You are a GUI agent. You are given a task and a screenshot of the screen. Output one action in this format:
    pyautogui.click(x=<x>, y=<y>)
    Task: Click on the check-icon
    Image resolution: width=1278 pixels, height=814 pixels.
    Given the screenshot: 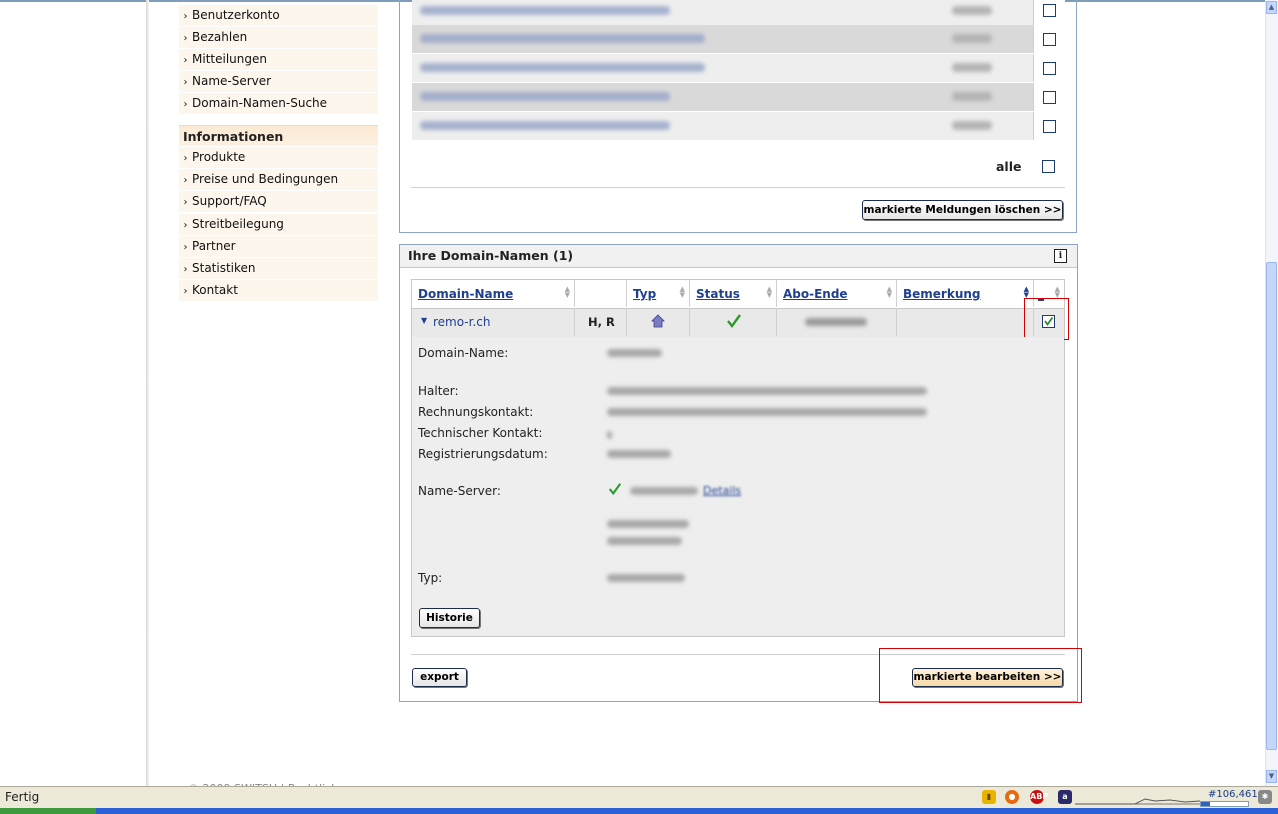 What is the action you would take?
    pyautogui.click(x=734, y=321)
    